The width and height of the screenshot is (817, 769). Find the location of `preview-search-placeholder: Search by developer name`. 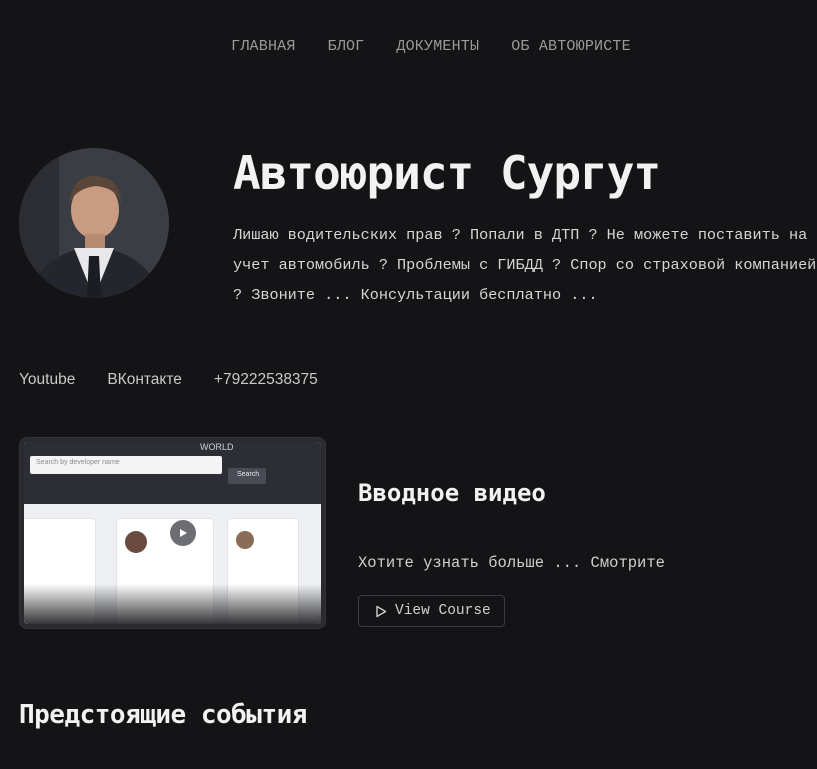

preview-search-placeholder: Search by developer name is located at coordinates (78, 462).